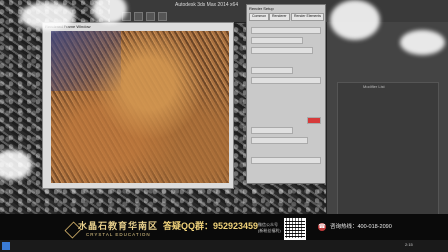  I want to click on brand-name-en: CRYSTAL EDUCATION, so click(118, 234).